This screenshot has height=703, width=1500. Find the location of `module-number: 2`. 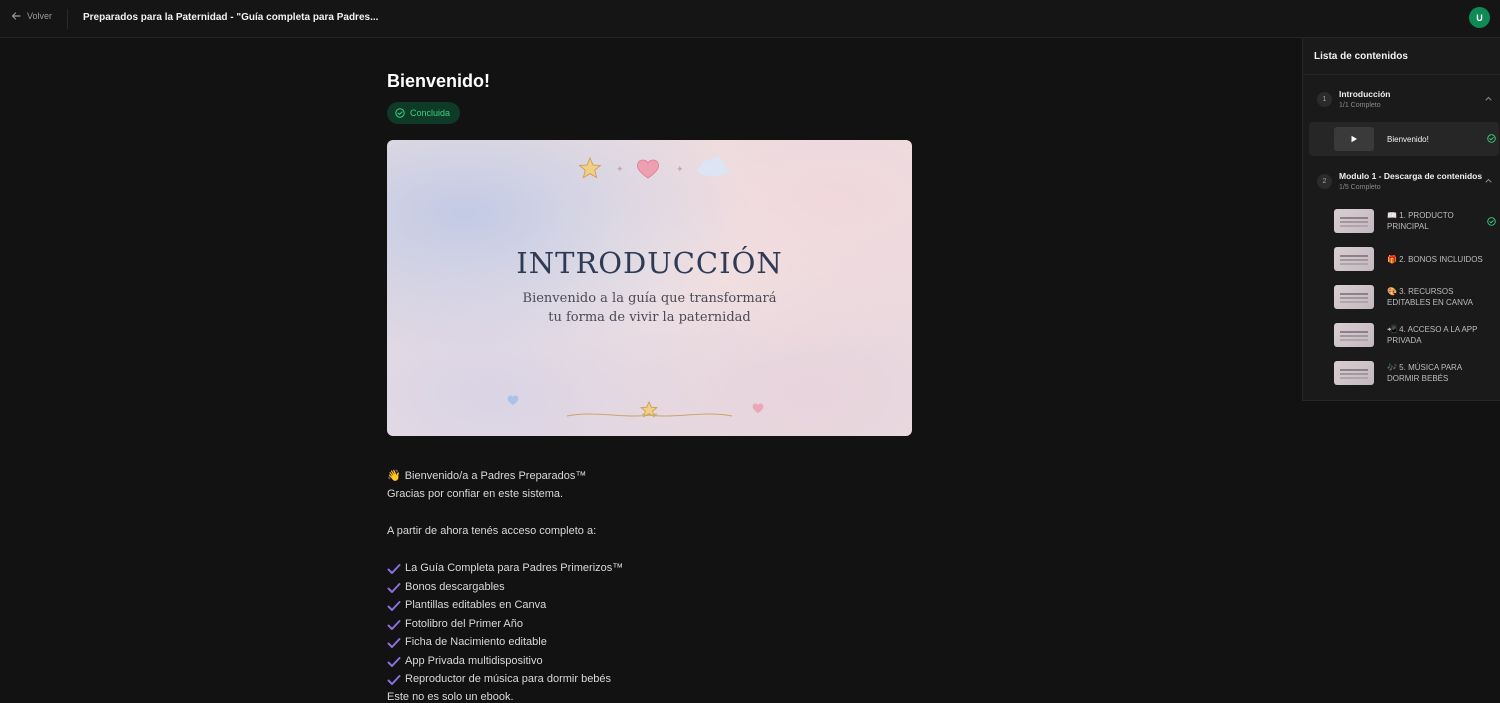

module-number: 2 is located at coordinates (1324, 181).